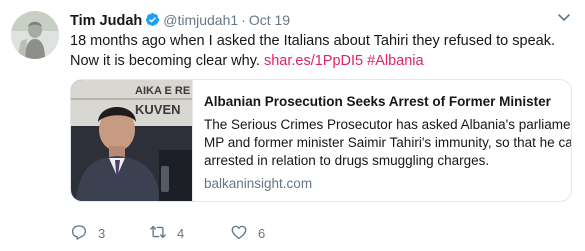 The height and width of the screenshot is (251, 585). Describe the element at coordinates (102, 233) in the screenshot. I see `reply-count: 3` at that location.